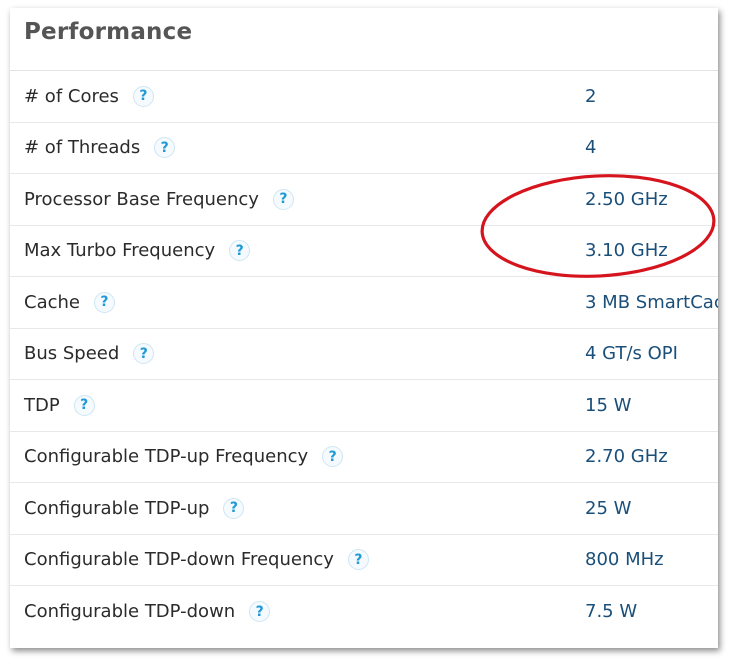 This screenshot has width=730, height=659. I want to click on spec-row: Bus Speed? 4 GT/s OPI, so click(364, 354).